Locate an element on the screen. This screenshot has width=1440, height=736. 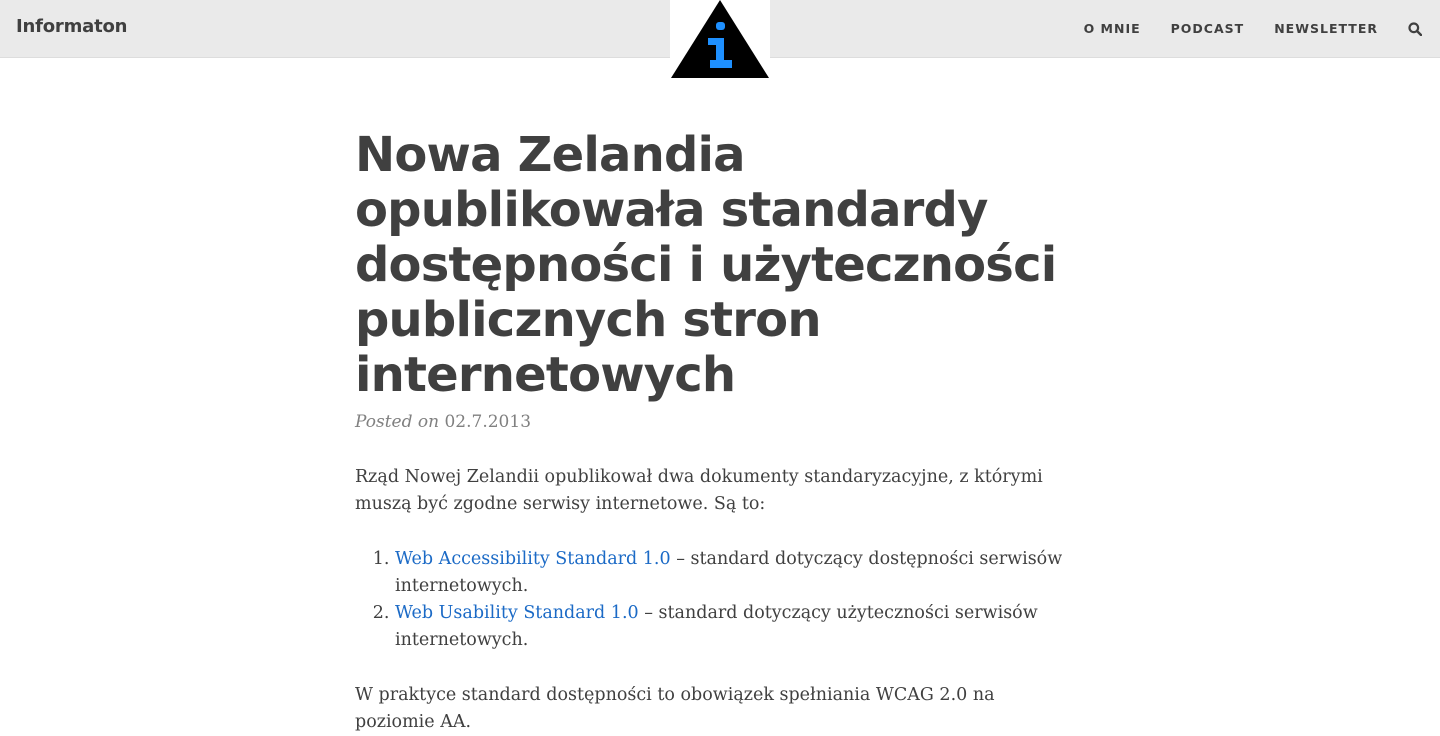
post-date: 02.7.2013 is located at coordinates (488, 422).